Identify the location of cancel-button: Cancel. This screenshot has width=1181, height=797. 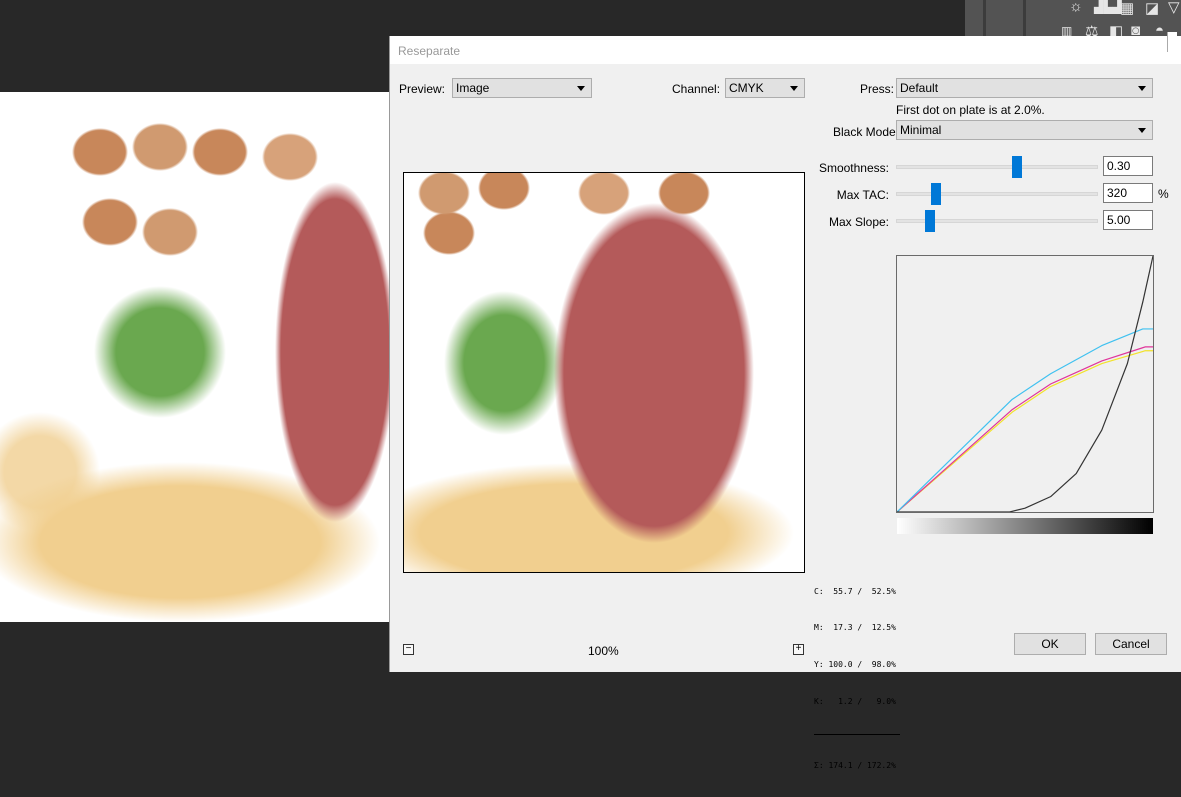
(1131, 644).